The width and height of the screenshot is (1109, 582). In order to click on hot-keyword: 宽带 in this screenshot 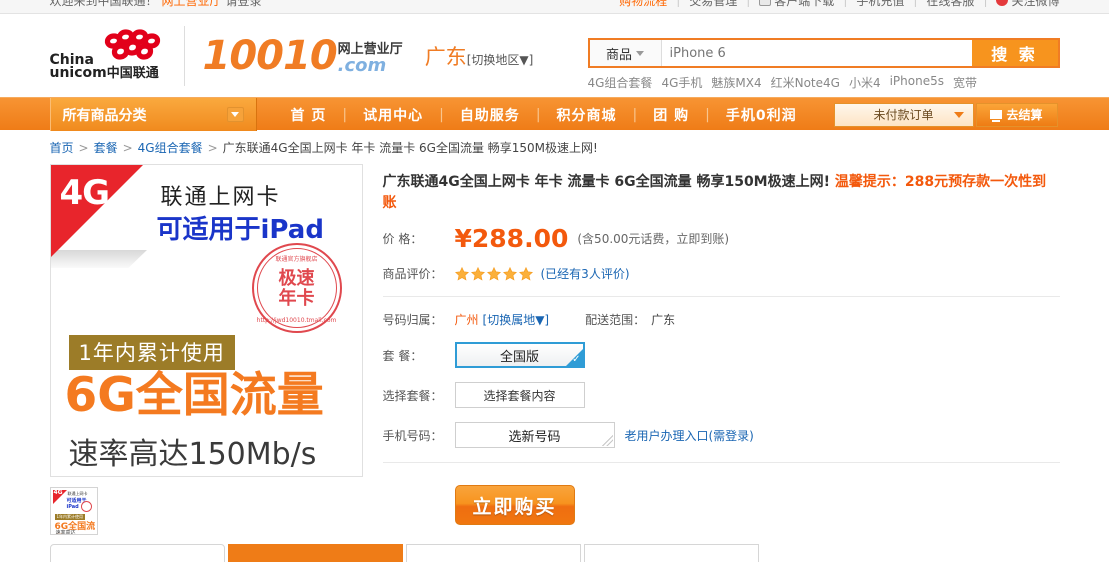, I will do `click(965, 82)`.